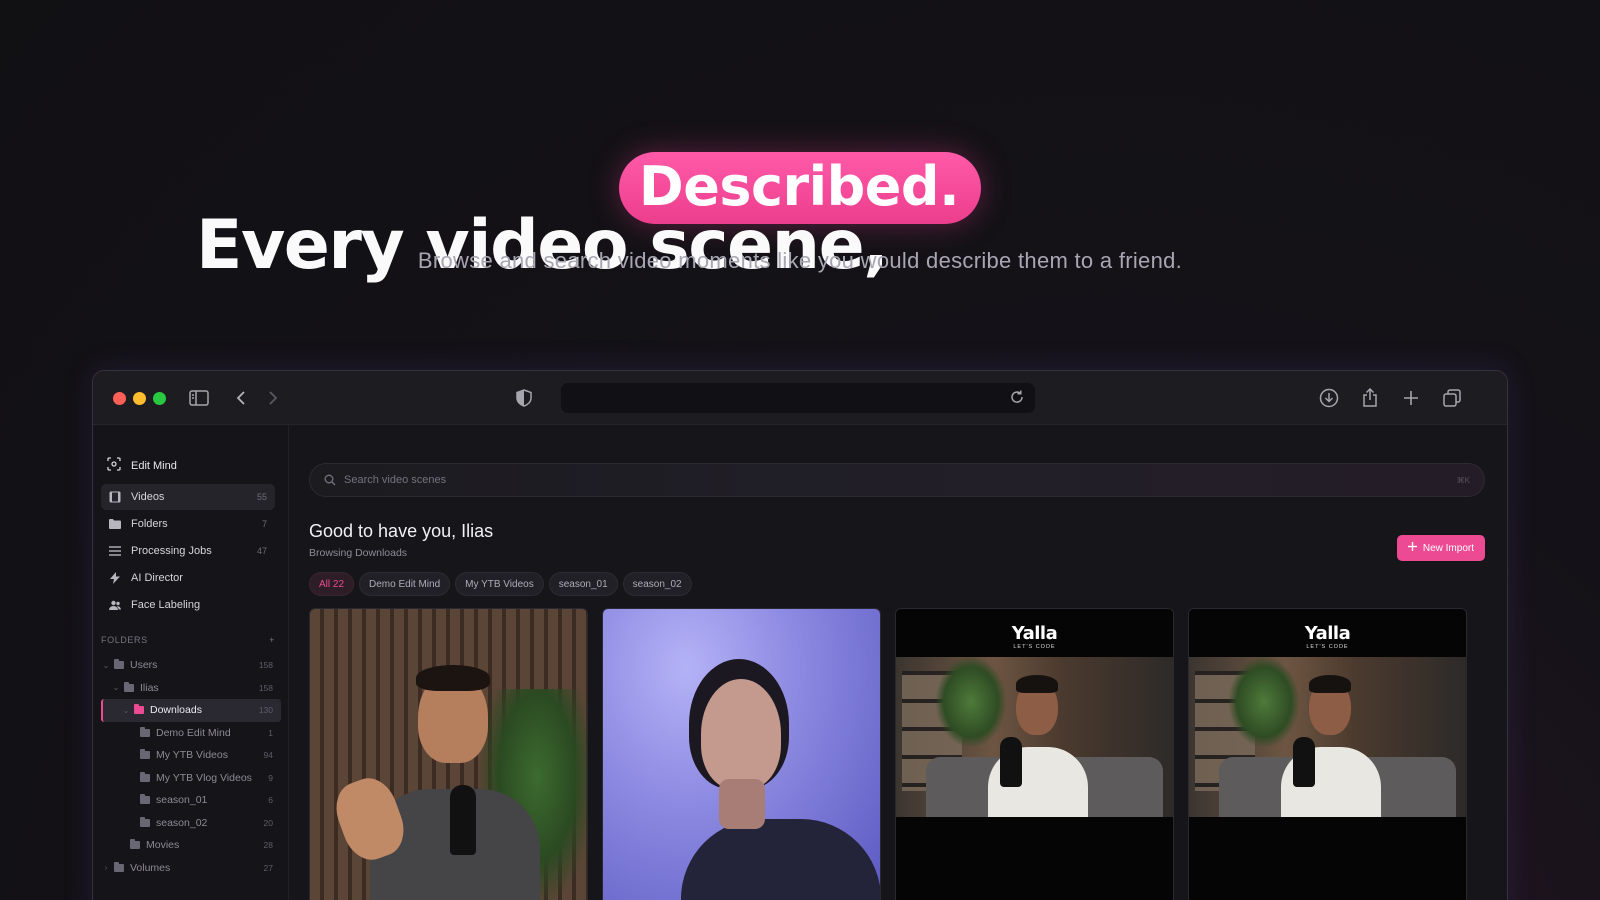 This screenshot has width=1600, height=900. I want to click on sidebar-item-folders: Folders 7, so click(188, 524).